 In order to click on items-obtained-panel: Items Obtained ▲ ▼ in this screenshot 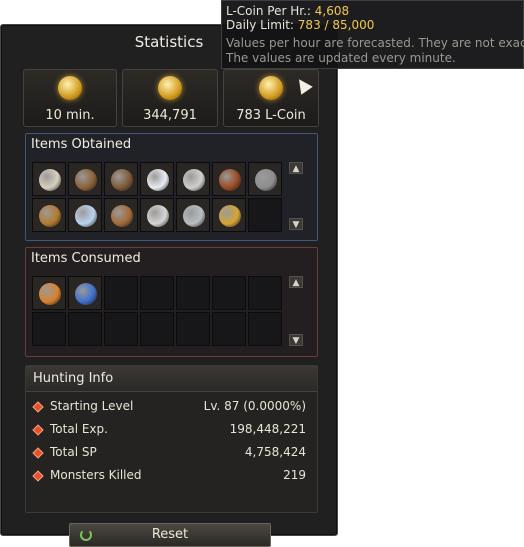, I will do `click(171, 187)`.